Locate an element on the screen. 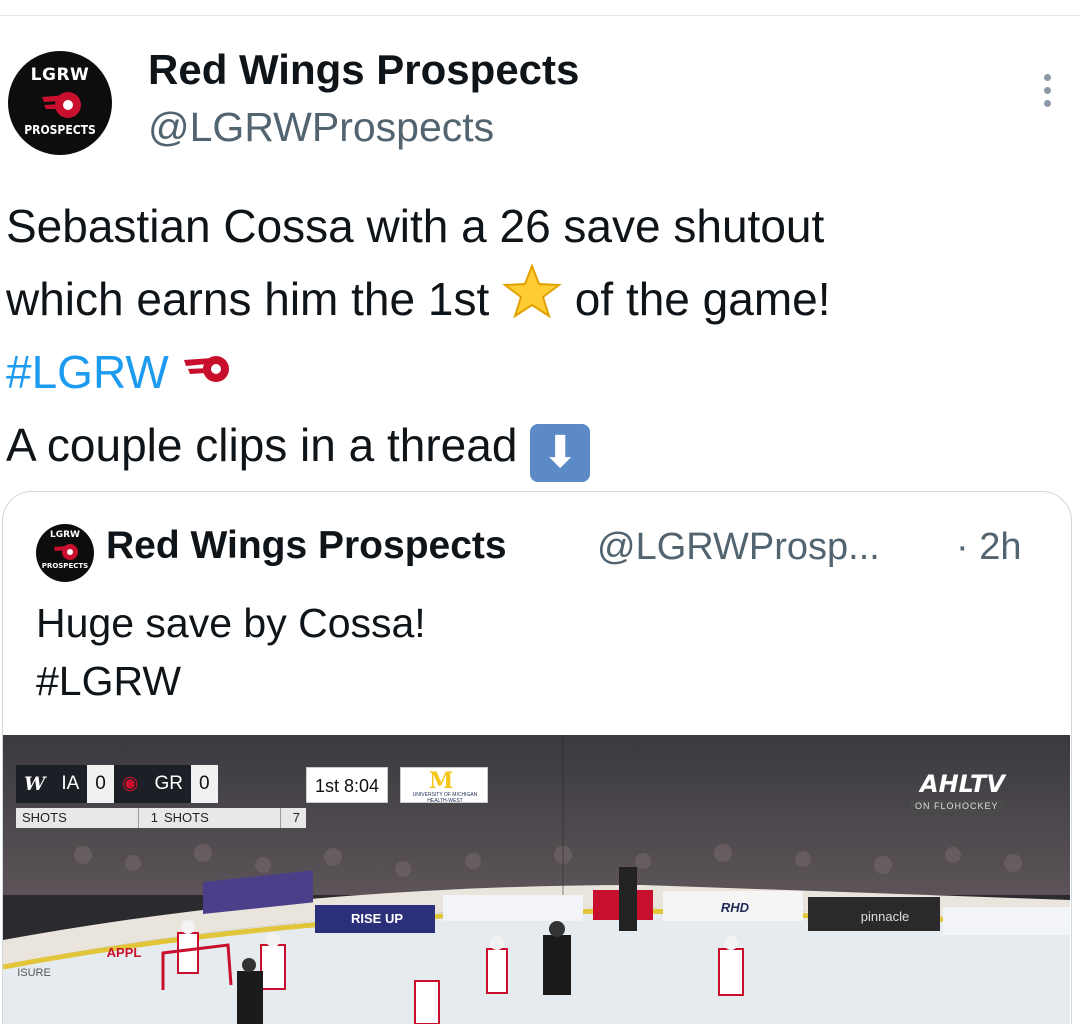 The width and height of the screenshot is (1080, 1024). quoted-text: Huge save by Cossa! #LGRW is located at coordinates (231, 652).